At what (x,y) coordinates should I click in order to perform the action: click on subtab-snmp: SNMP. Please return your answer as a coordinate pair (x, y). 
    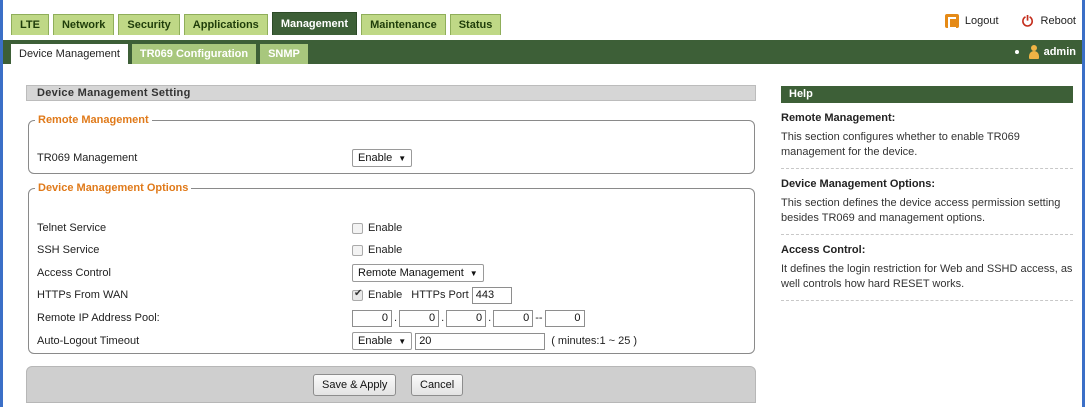
    Looking at the image, I should click on (284, 54).